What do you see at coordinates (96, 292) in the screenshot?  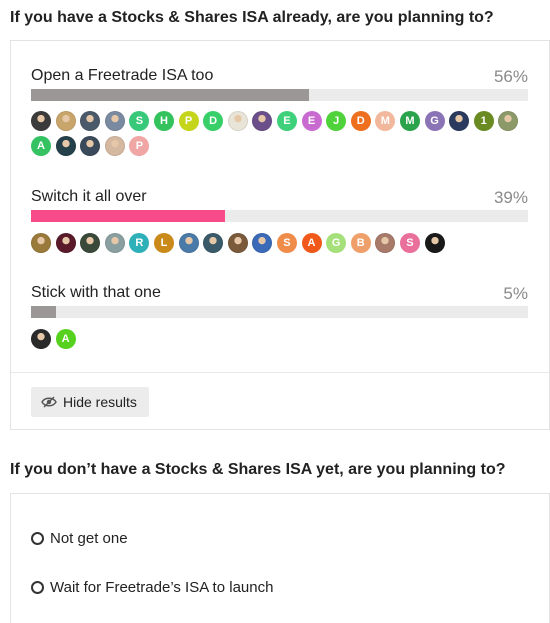 I see `option-label: Stick with that one` at bounding box center [96, 292].